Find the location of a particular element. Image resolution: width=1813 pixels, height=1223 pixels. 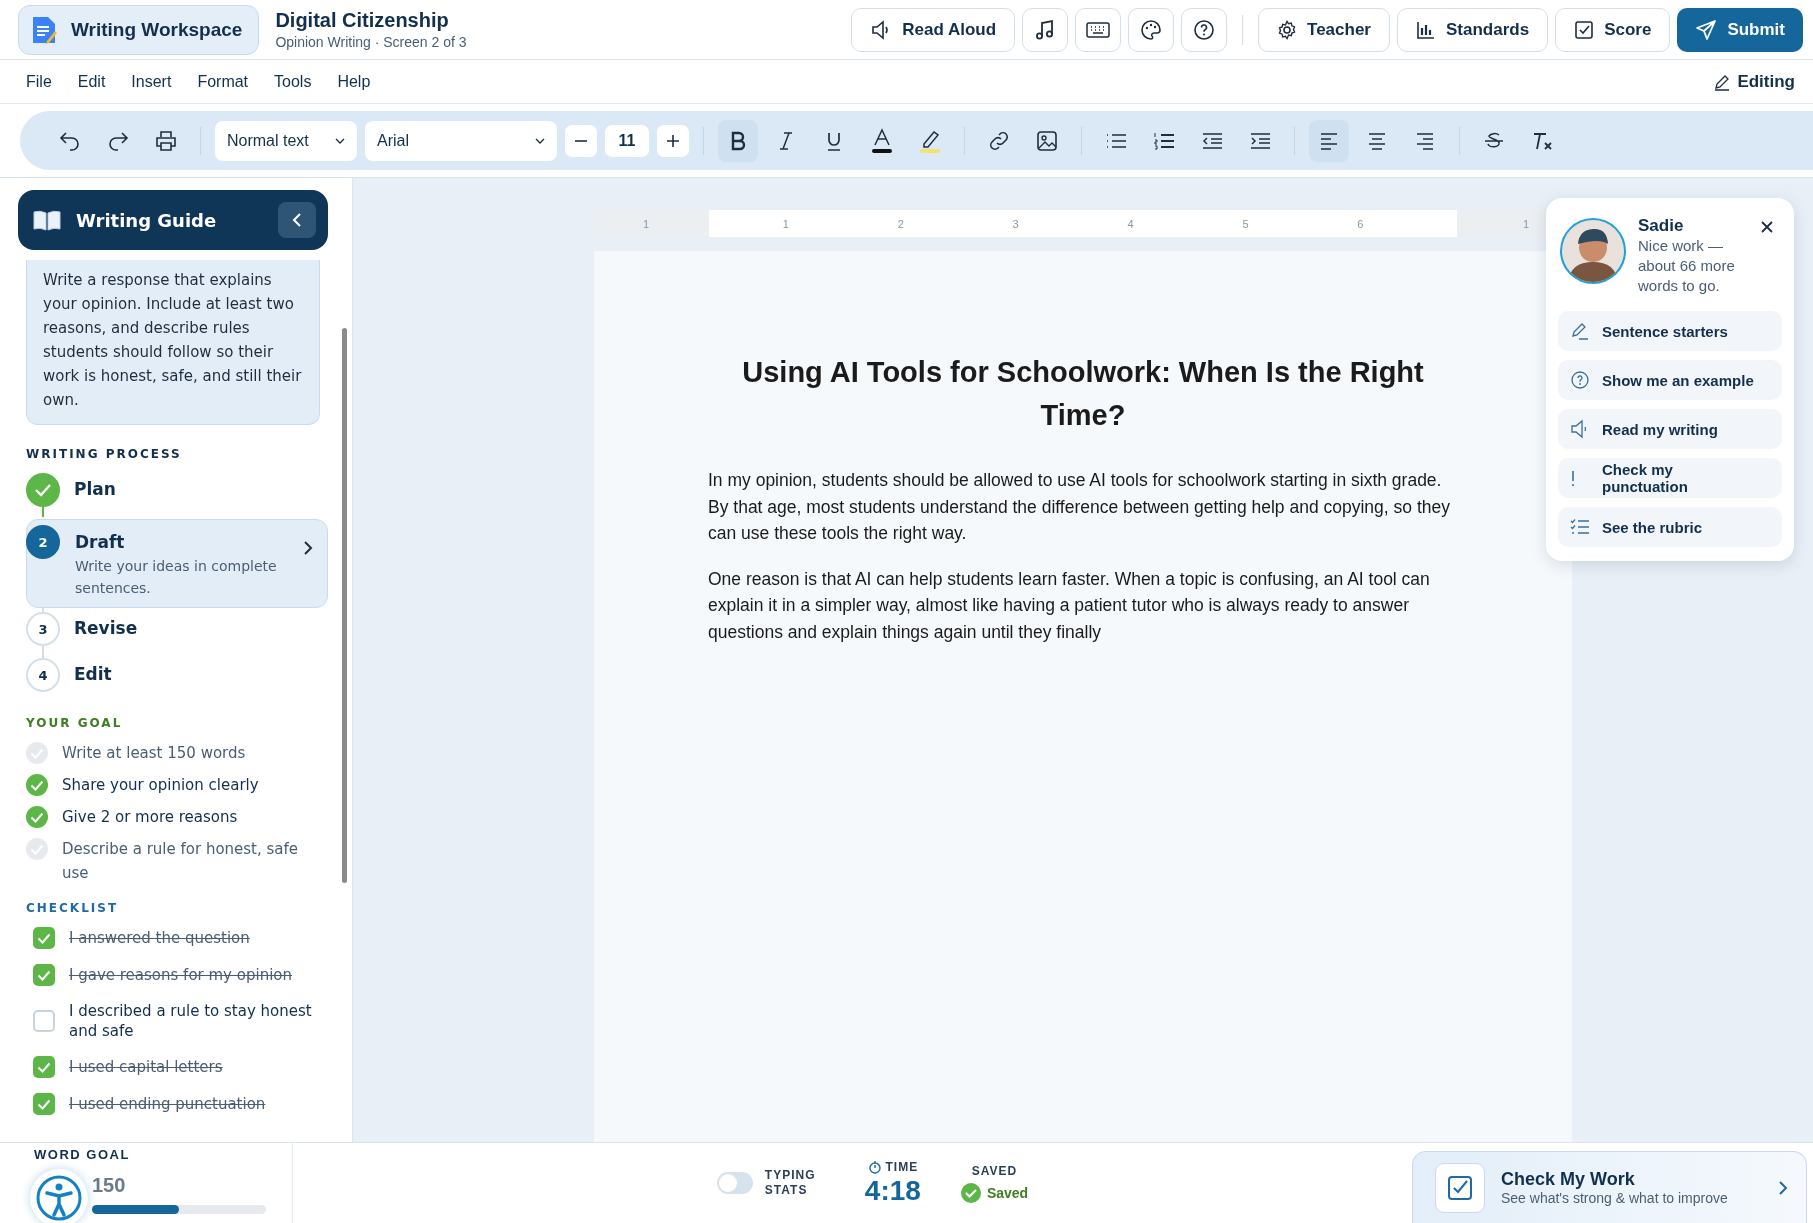

bold-button is located at coordinates (738, 140).